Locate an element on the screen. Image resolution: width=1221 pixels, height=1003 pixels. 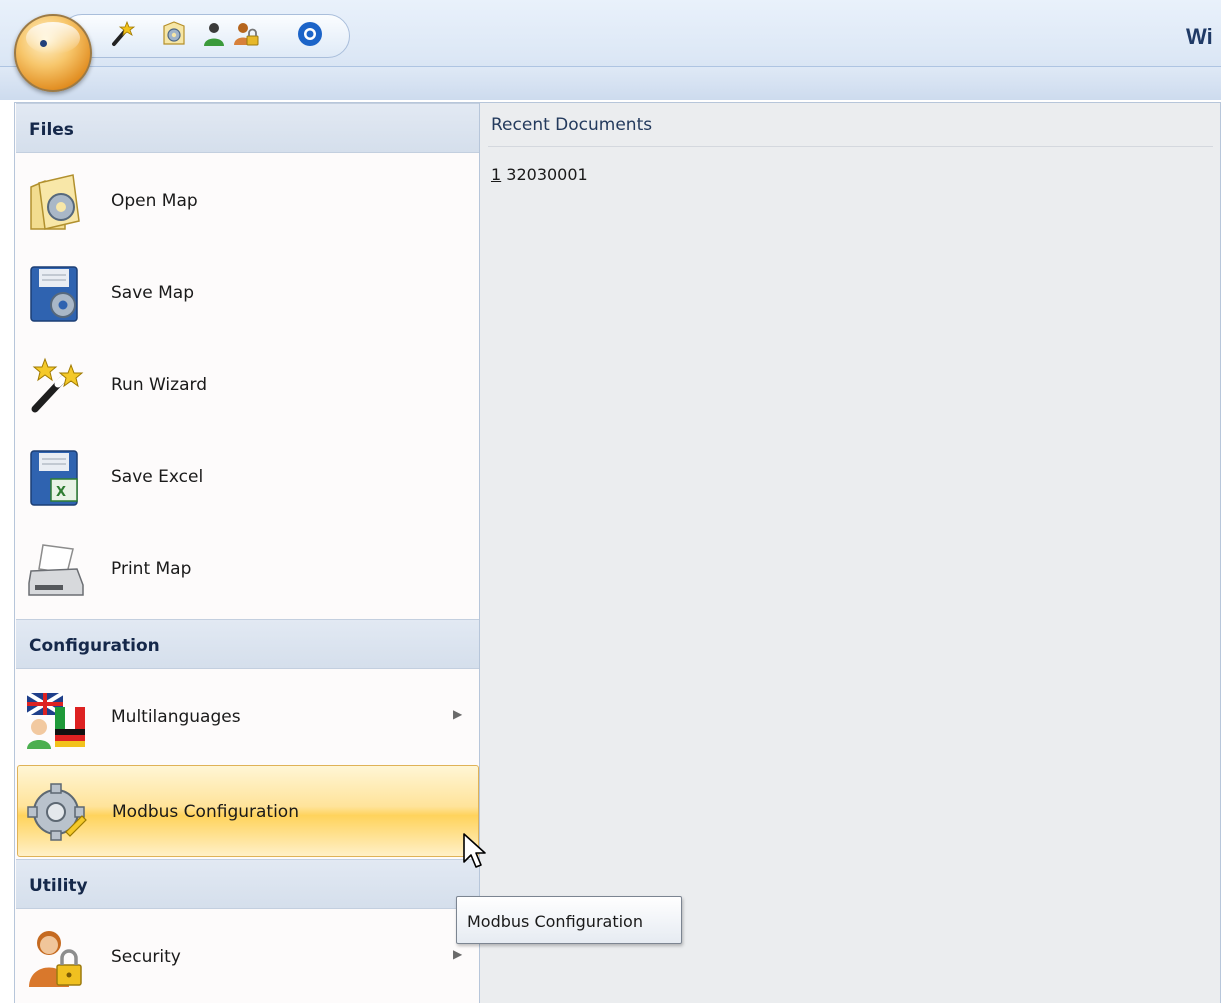
recent-document-name: 32030001 is located at coordinates (547, 174).